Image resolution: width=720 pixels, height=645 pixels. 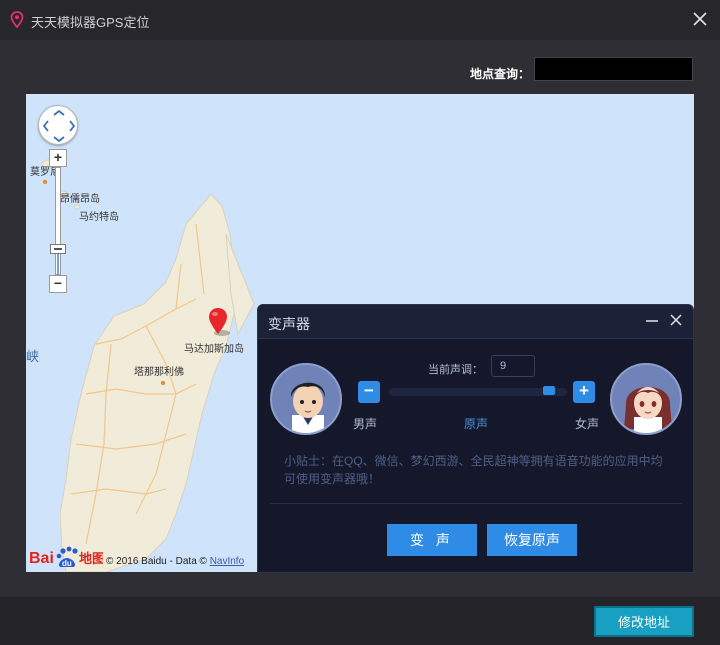 I want to click on female-voice-label: 女声, so click(x=587, y=424).